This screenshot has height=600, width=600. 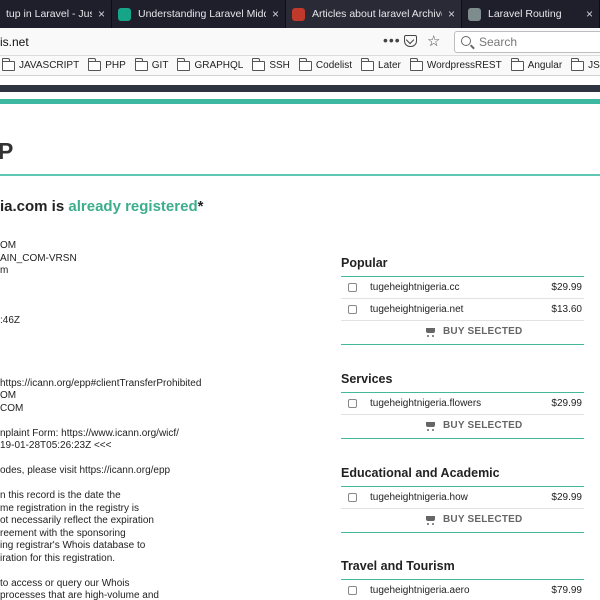 I want to click on domain-row: tugeheightnigeria.cc $29.99, so click(x=462, y=288).